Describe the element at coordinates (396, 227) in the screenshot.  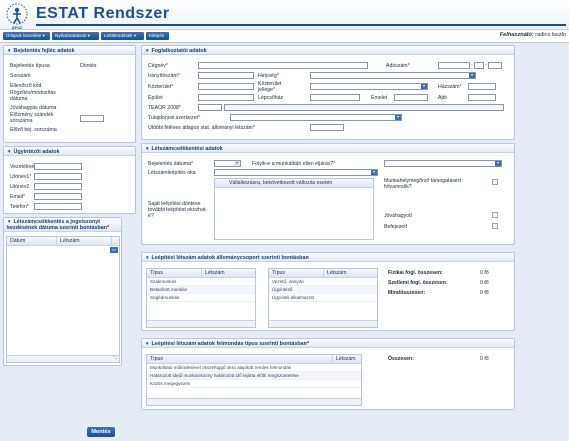
I see `befejezett-label: Befejezett` at that location.